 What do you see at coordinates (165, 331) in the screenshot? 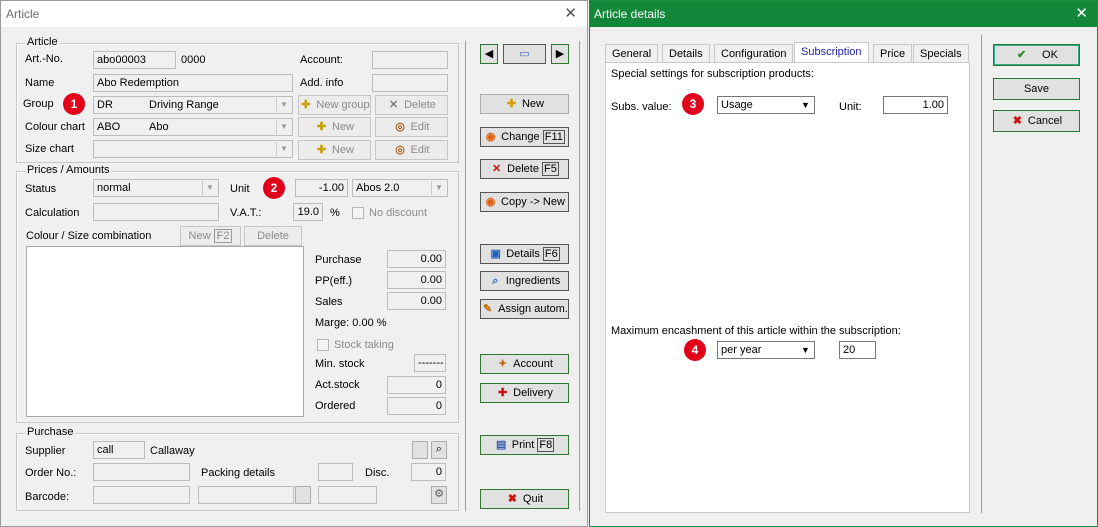
I see `combination-list` at bounding box center [165, 331].